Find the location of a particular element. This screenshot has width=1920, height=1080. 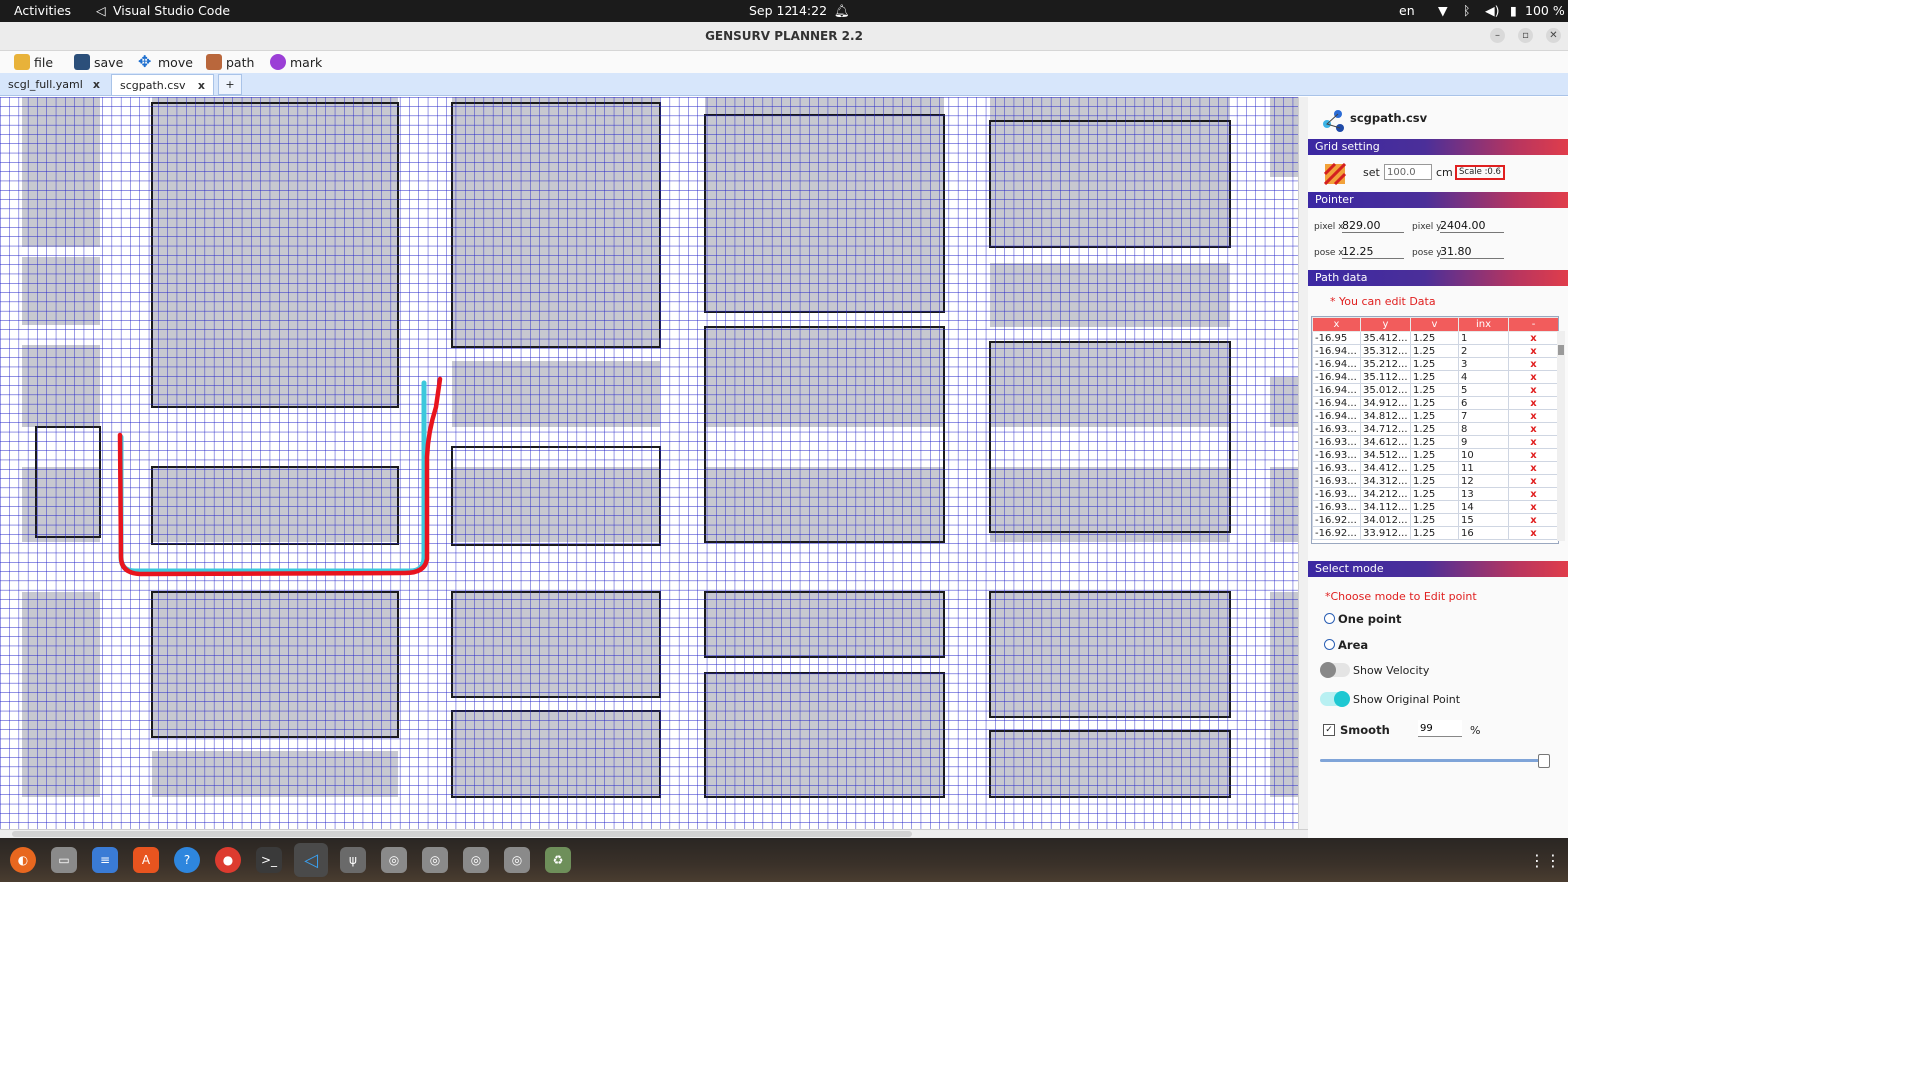

maximize-icon: ▫ is located at coordinates (1525, 35).